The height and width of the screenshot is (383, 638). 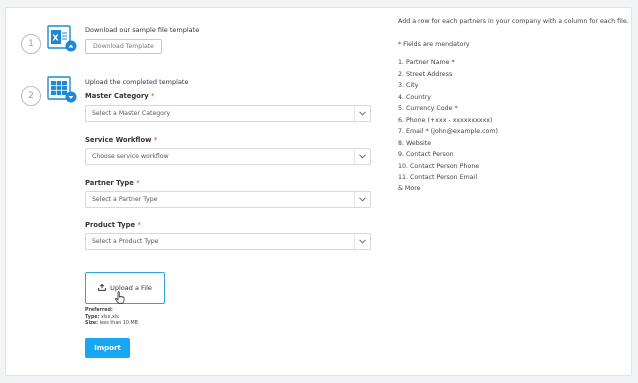 I want to click on master-category-label: Master Category *, so click(x=120, y=96).